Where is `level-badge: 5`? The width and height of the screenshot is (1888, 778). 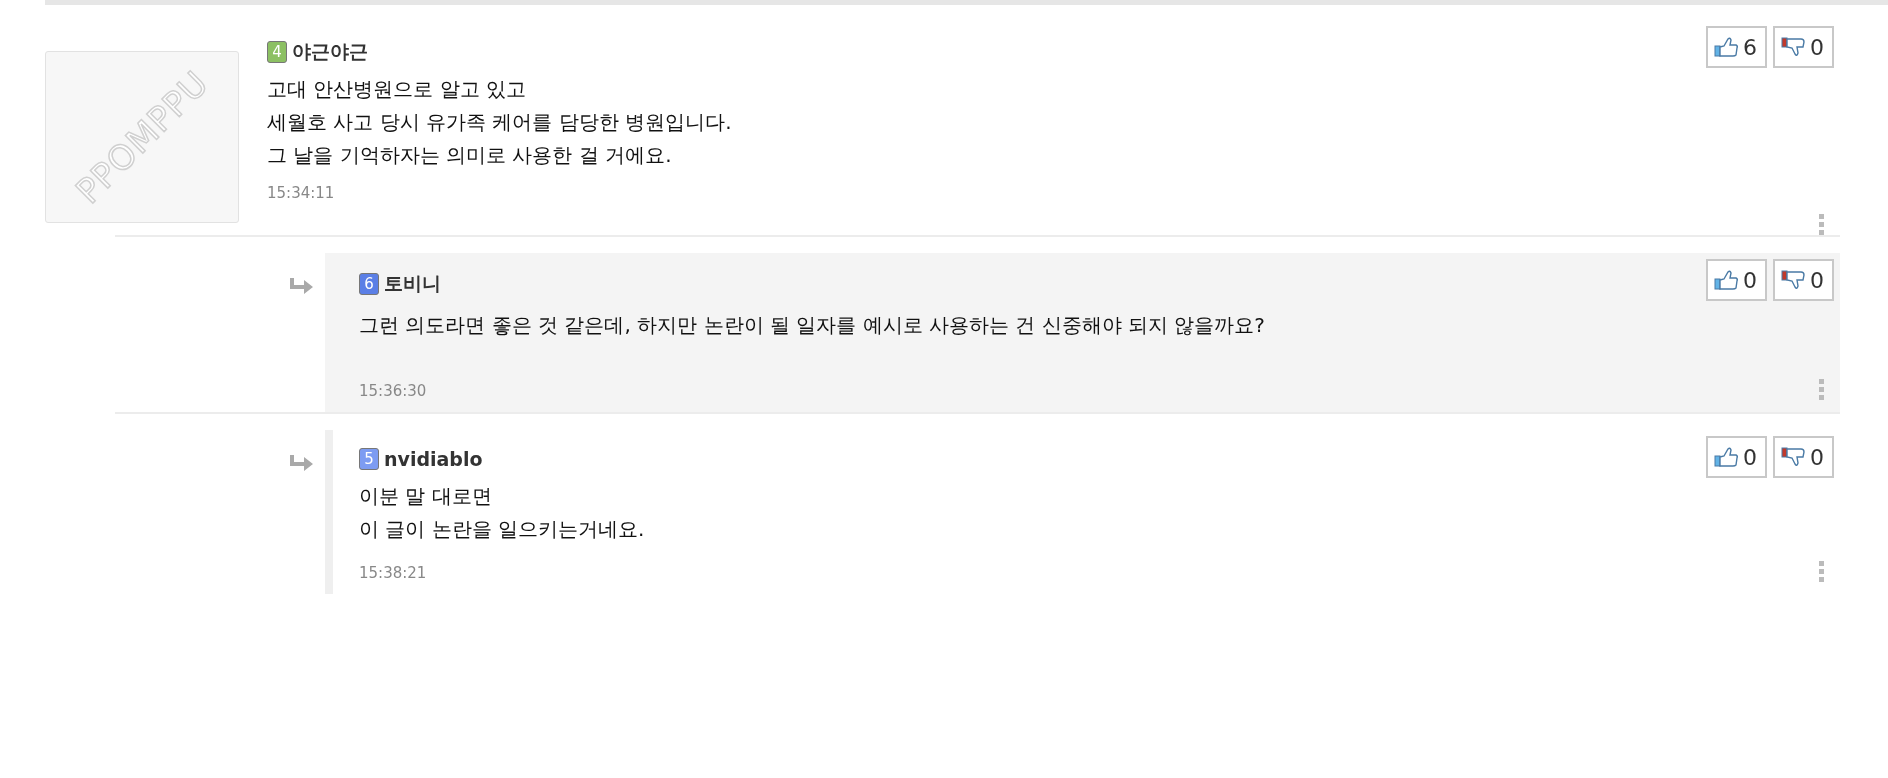 level-badge: 5 is located at coordinates (369, 459).